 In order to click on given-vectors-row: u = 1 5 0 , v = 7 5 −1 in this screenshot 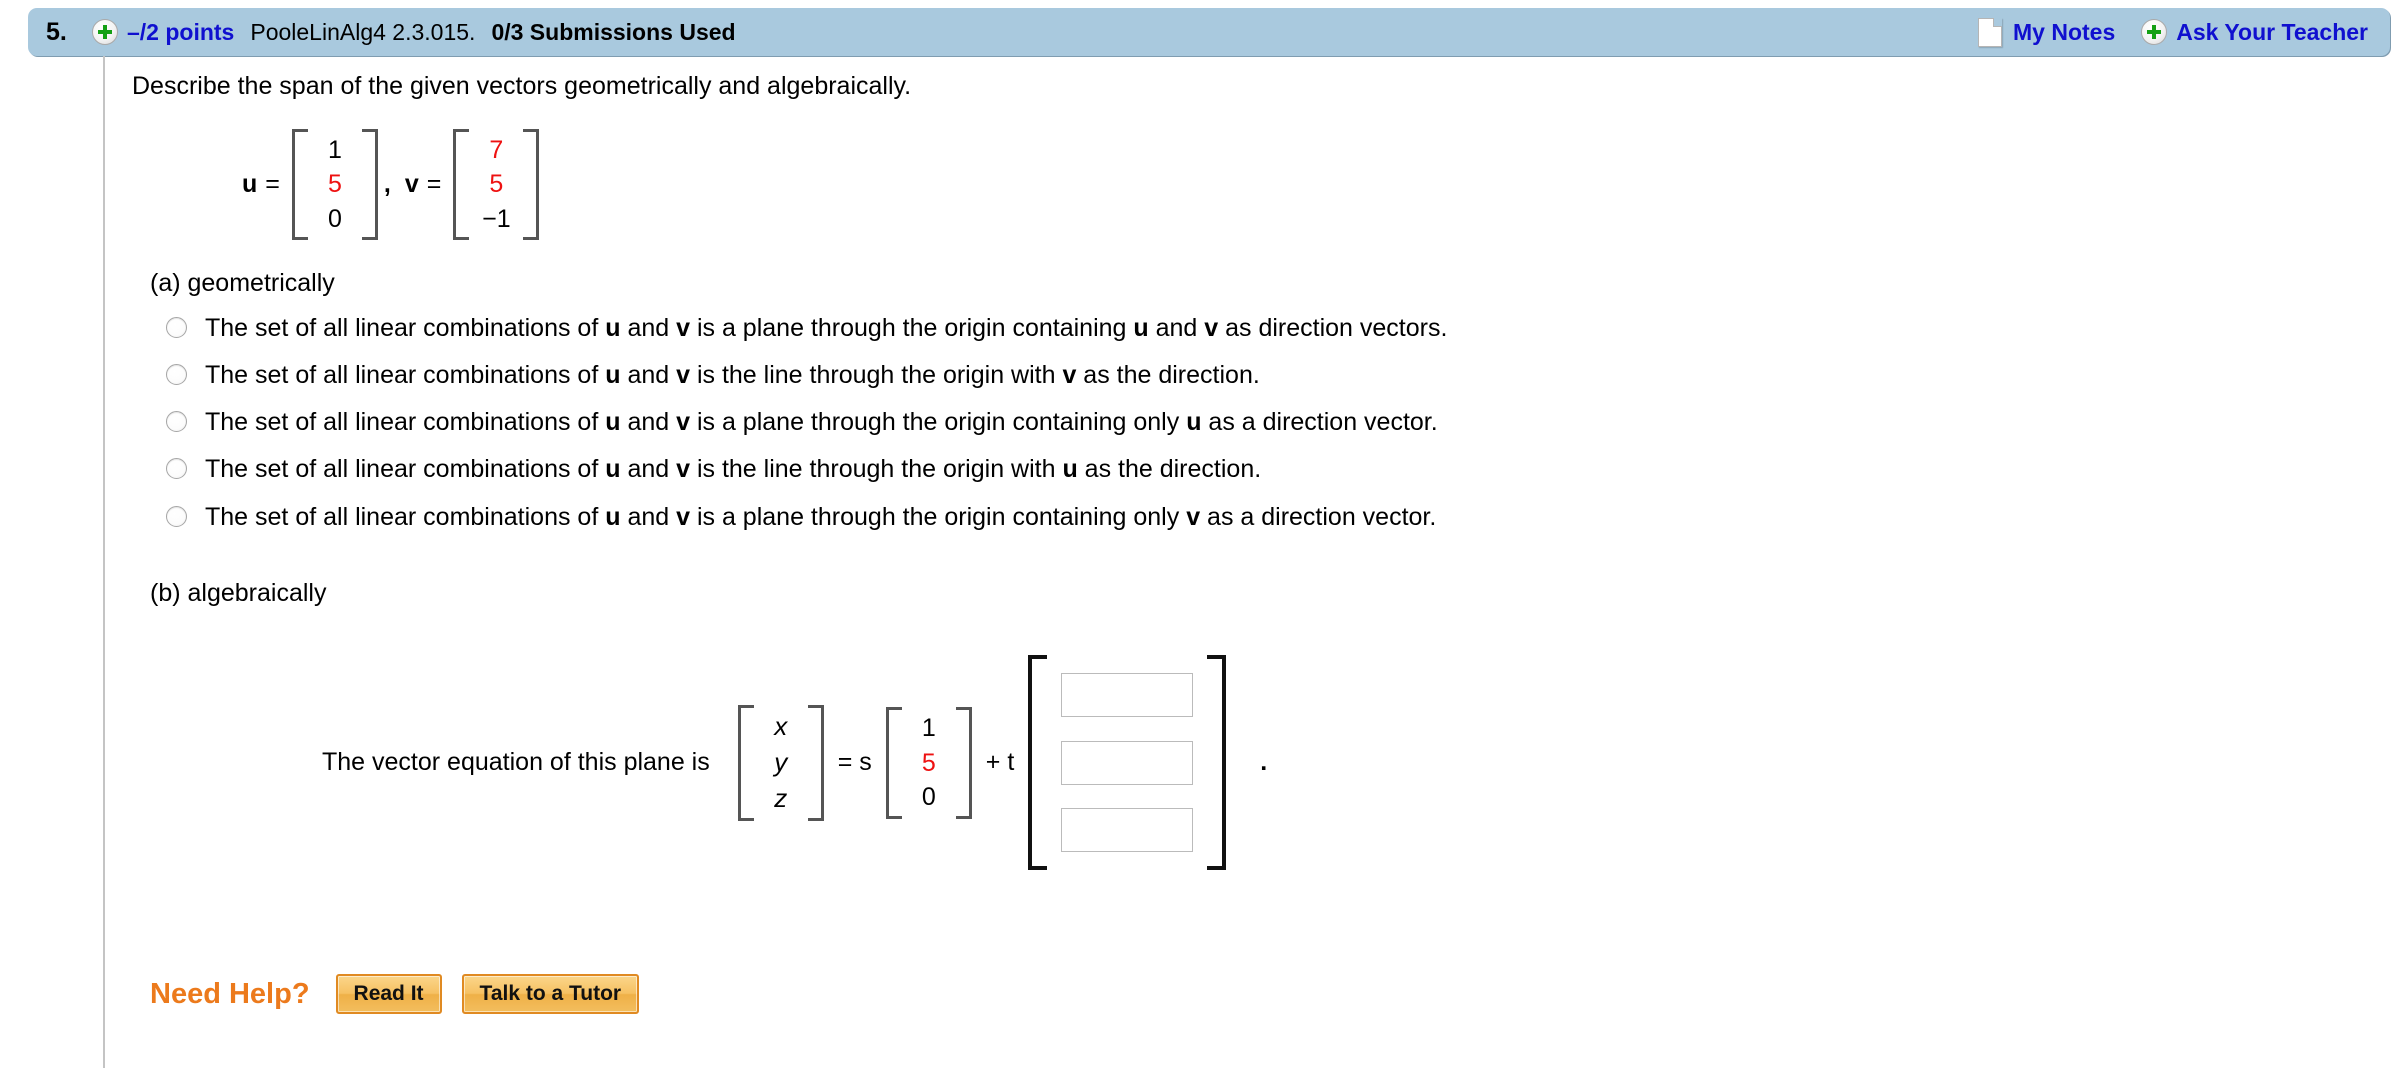, I will do `click(1307, 185)`.